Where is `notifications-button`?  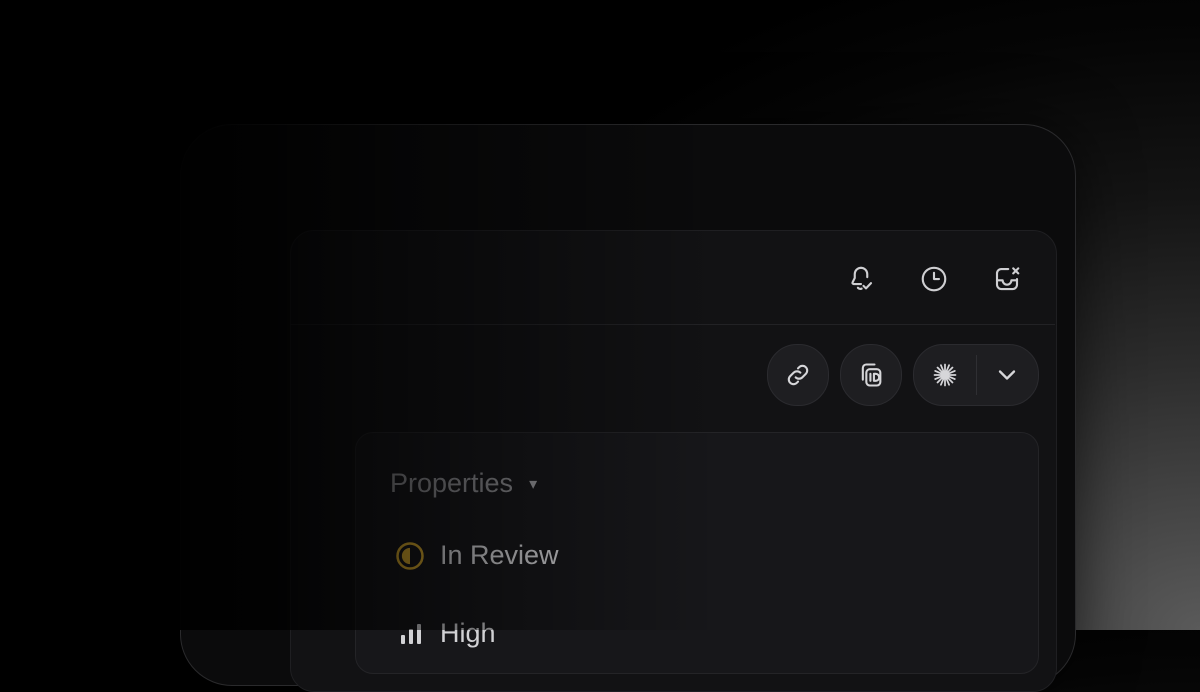 notifications-button is located at coordinates (861, 279).